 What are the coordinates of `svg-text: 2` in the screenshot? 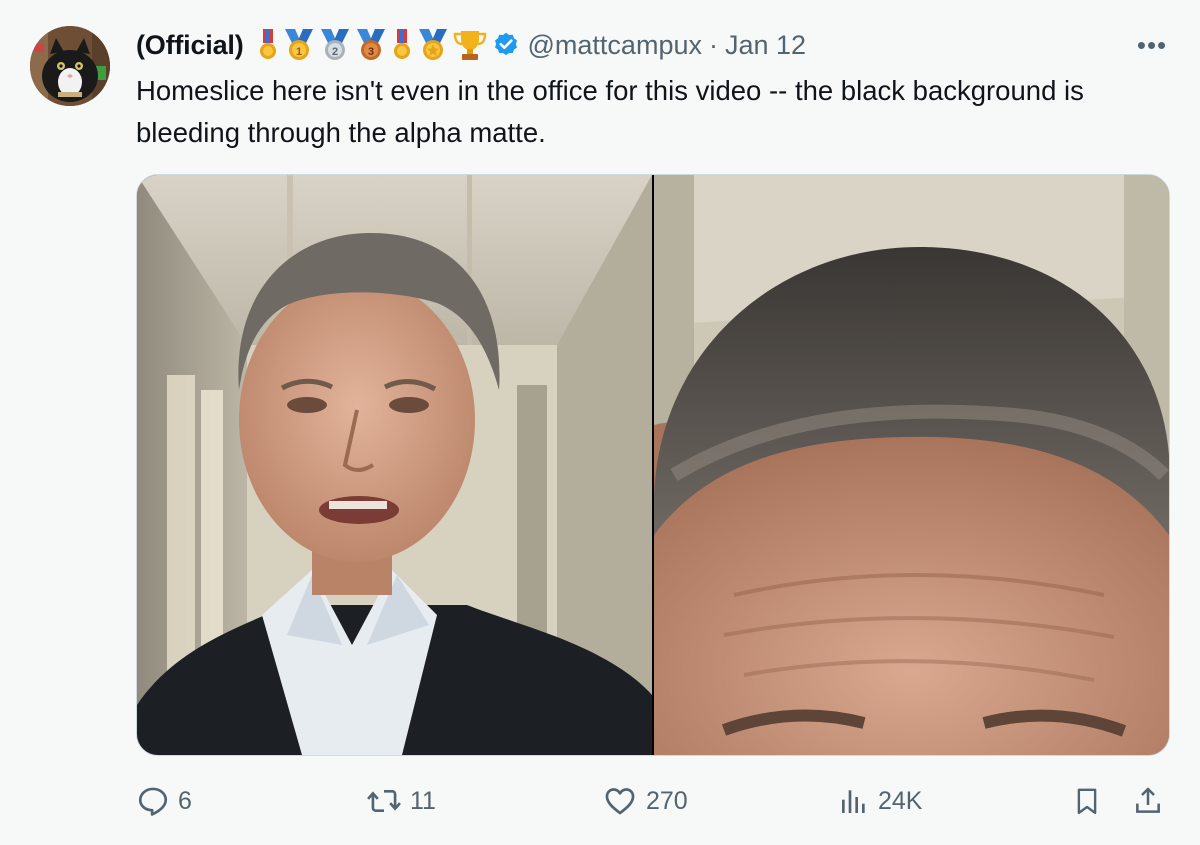 It's located at (334, 52).